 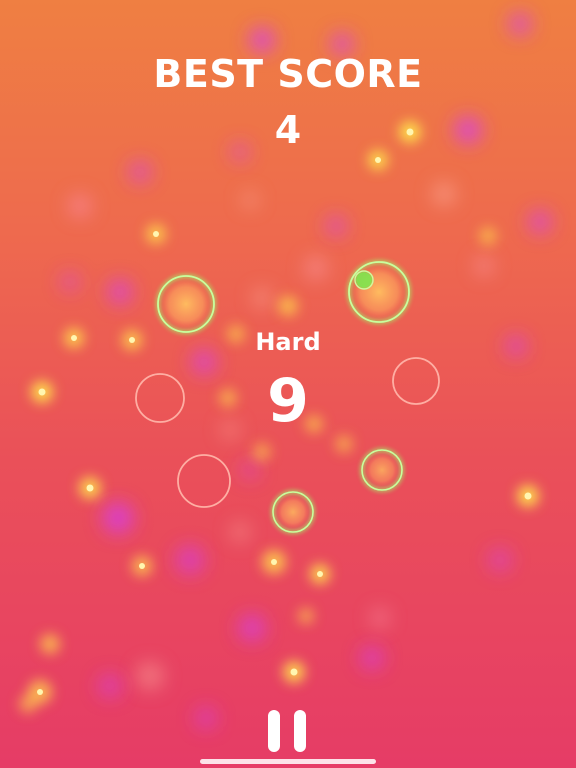 I want to click on red-ring, so click(x=204, y=481).